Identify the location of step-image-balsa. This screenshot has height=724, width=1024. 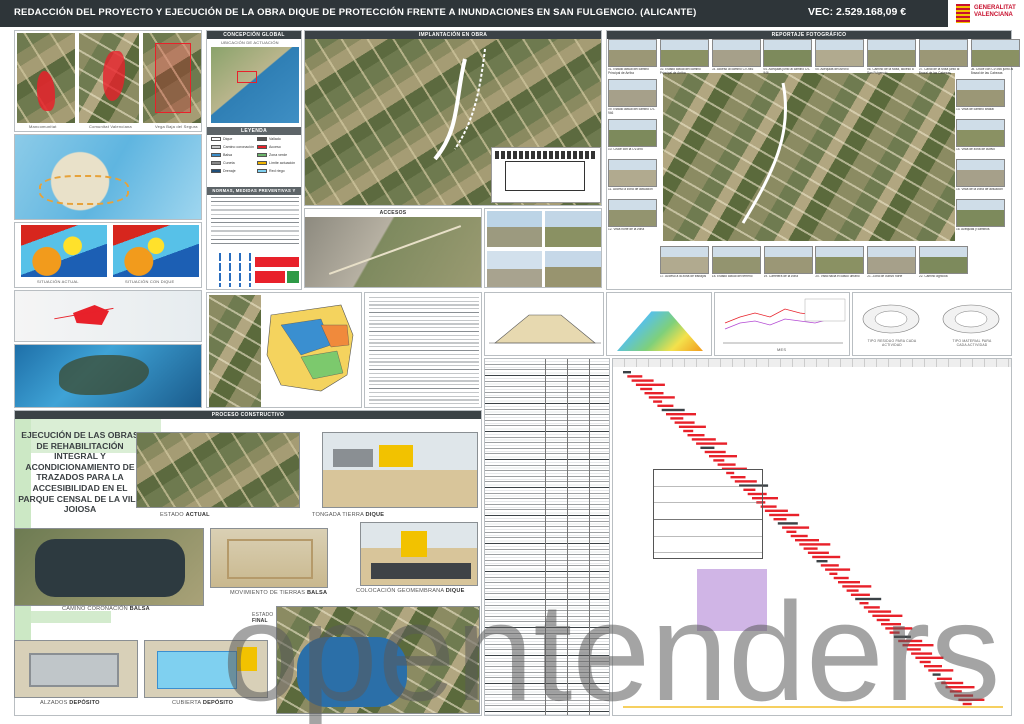
(109, 567).